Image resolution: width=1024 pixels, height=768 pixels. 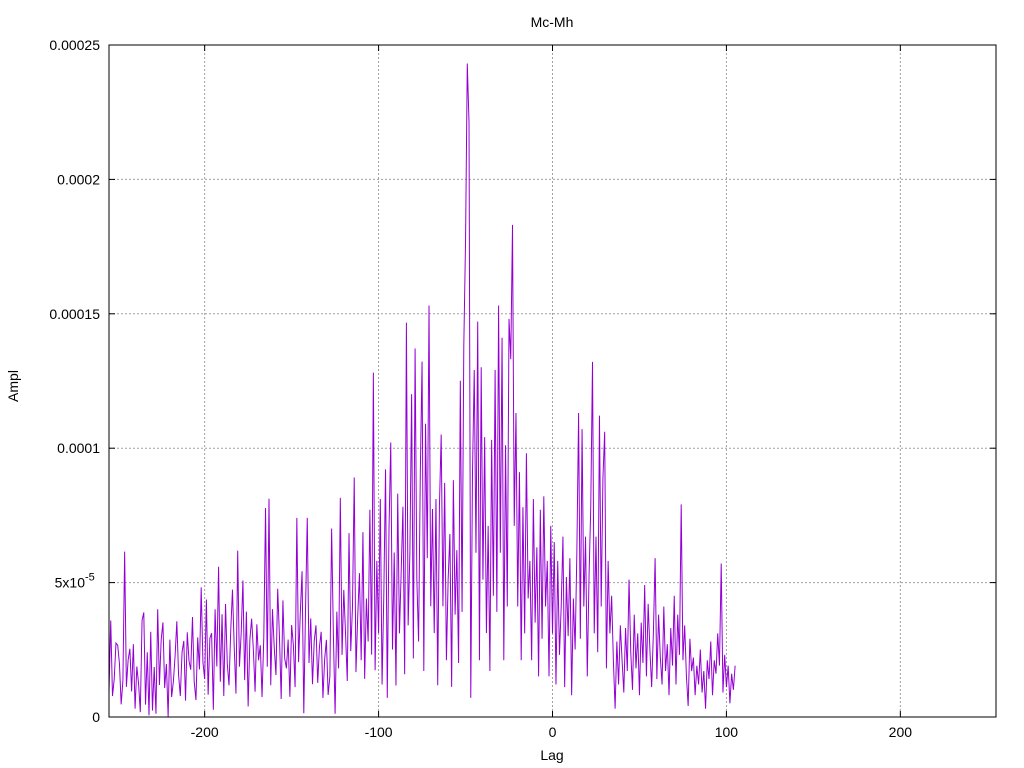 I want to click on y-tick-label: 0.00015, so click(x=74, y=314).